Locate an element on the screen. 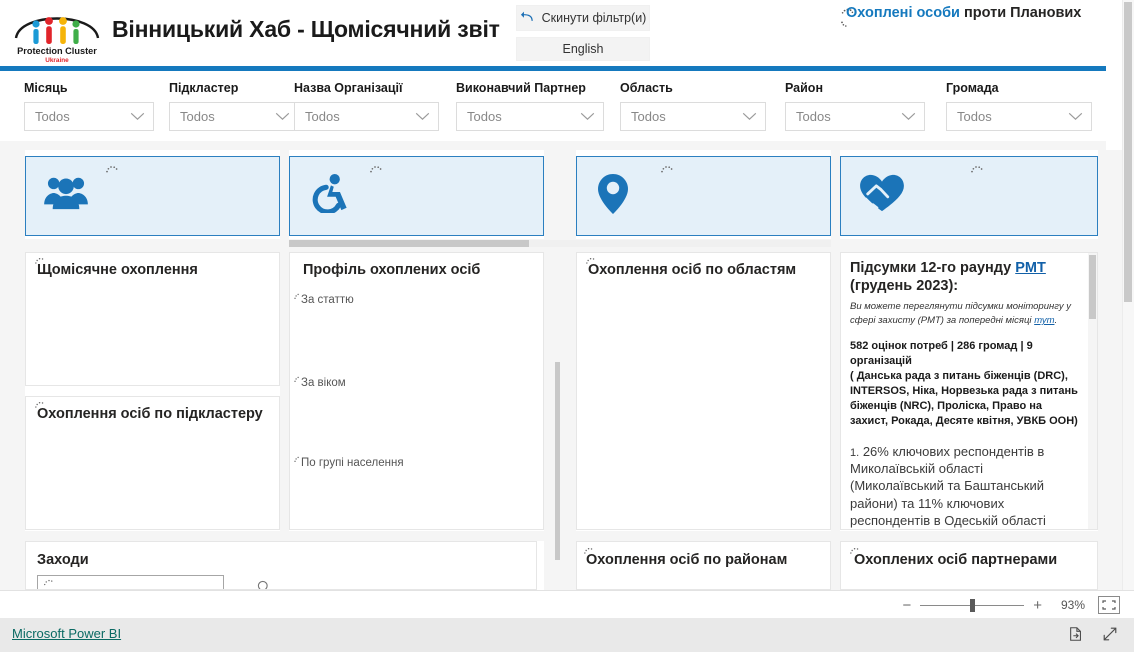 The image size is (1134, 652). filter-oblast-label: Область is located at coordinates (646, 88).